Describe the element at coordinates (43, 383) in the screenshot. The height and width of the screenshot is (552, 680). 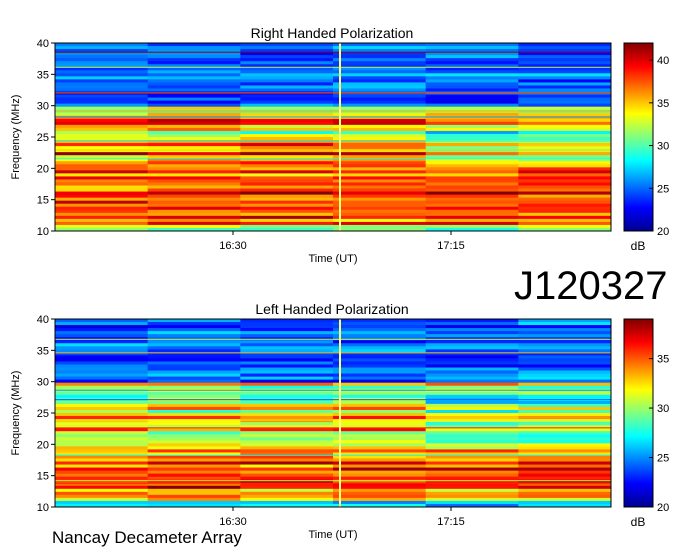
I see `y-tick-label: 30` at that location.